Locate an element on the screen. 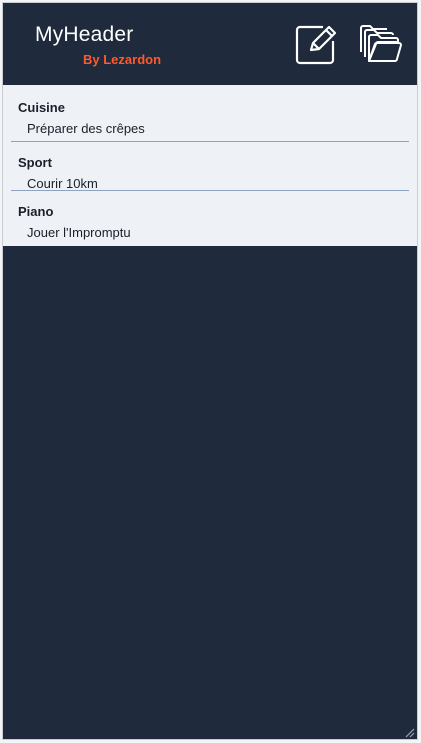 This screenshot has width=421, height=743. app-header: MyHeader By Lezardon is located at coordinates (210, 44).